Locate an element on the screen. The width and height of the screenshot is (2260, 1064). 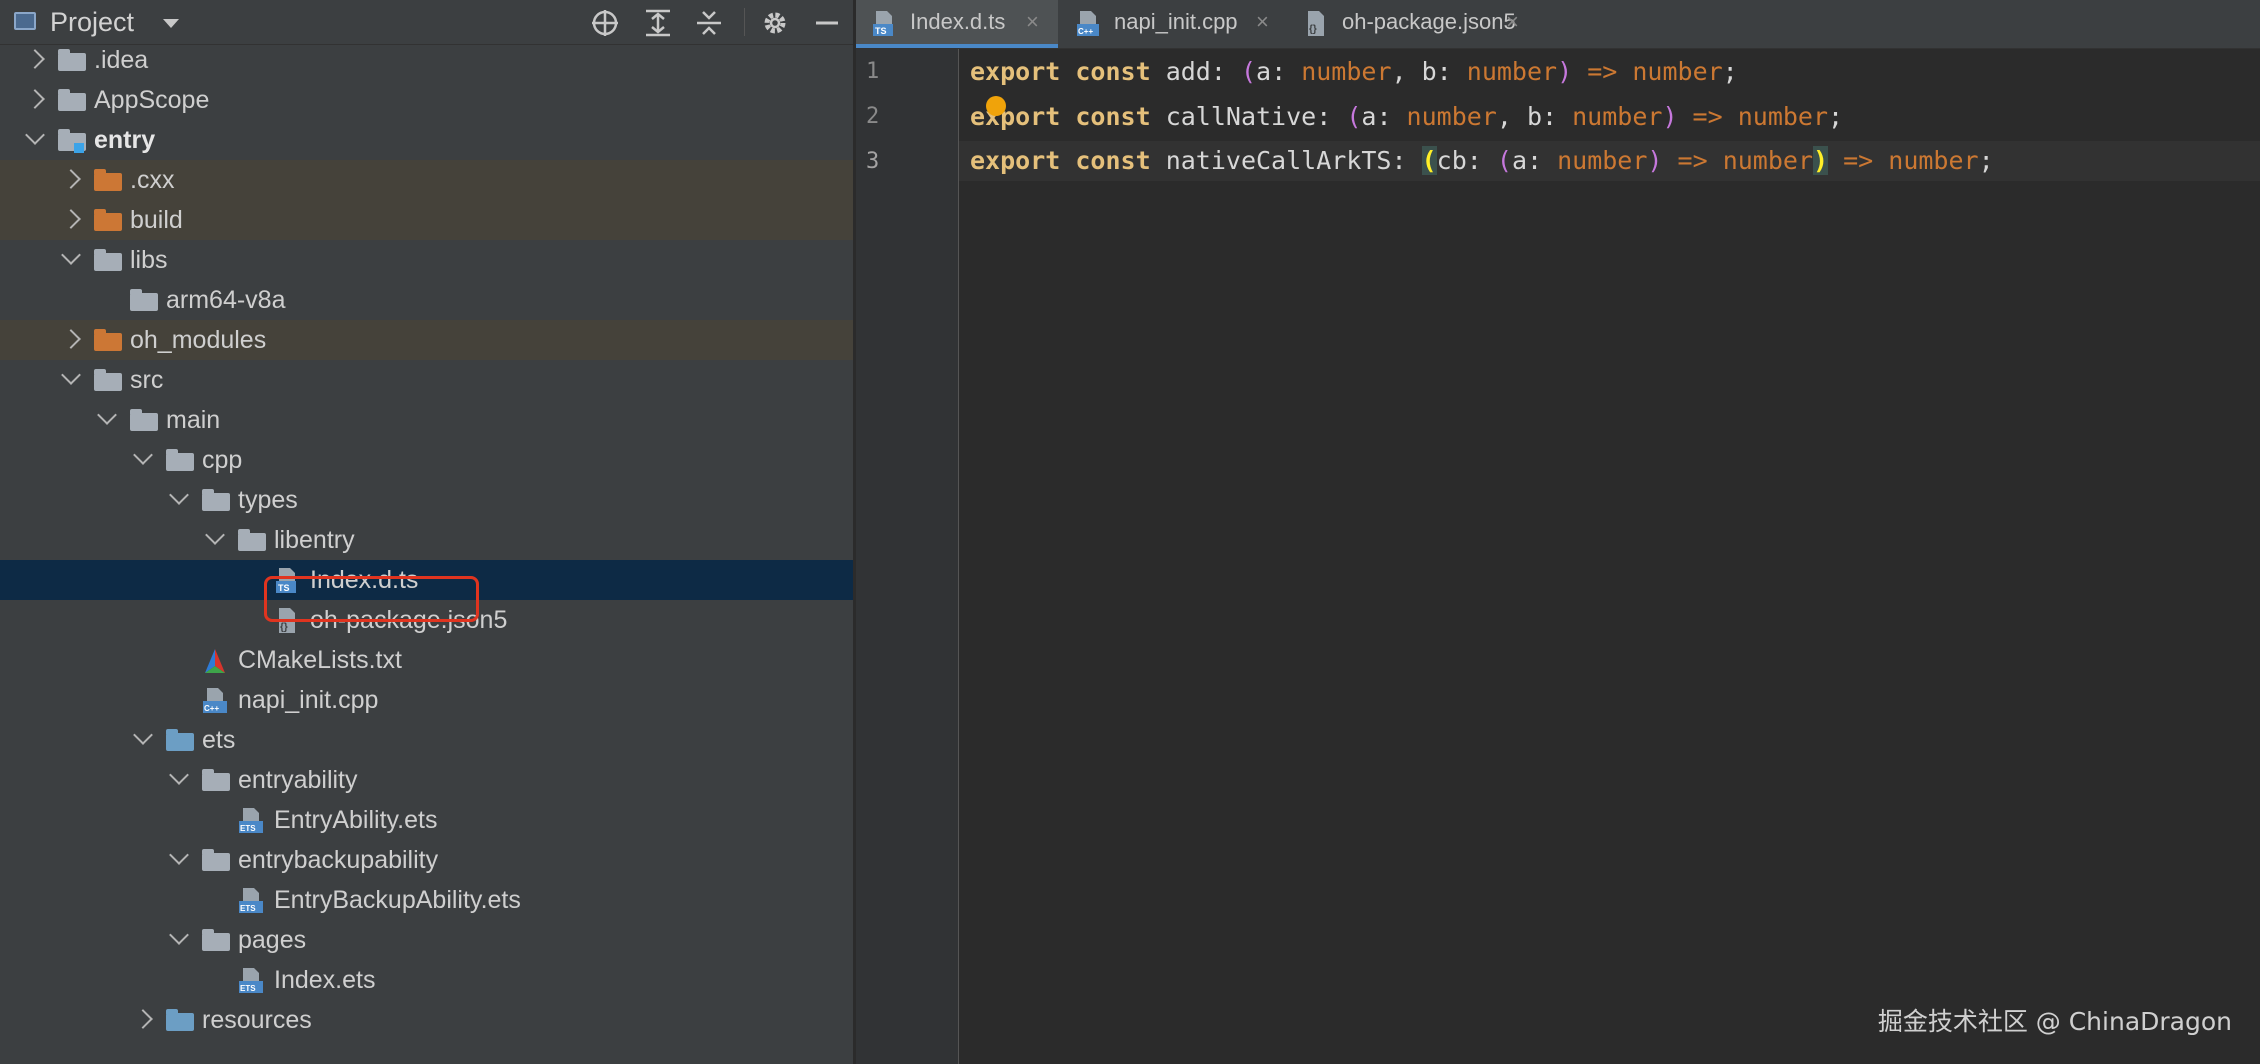
tree-item-appscope: AppScope is located at coordinates (426, 100).